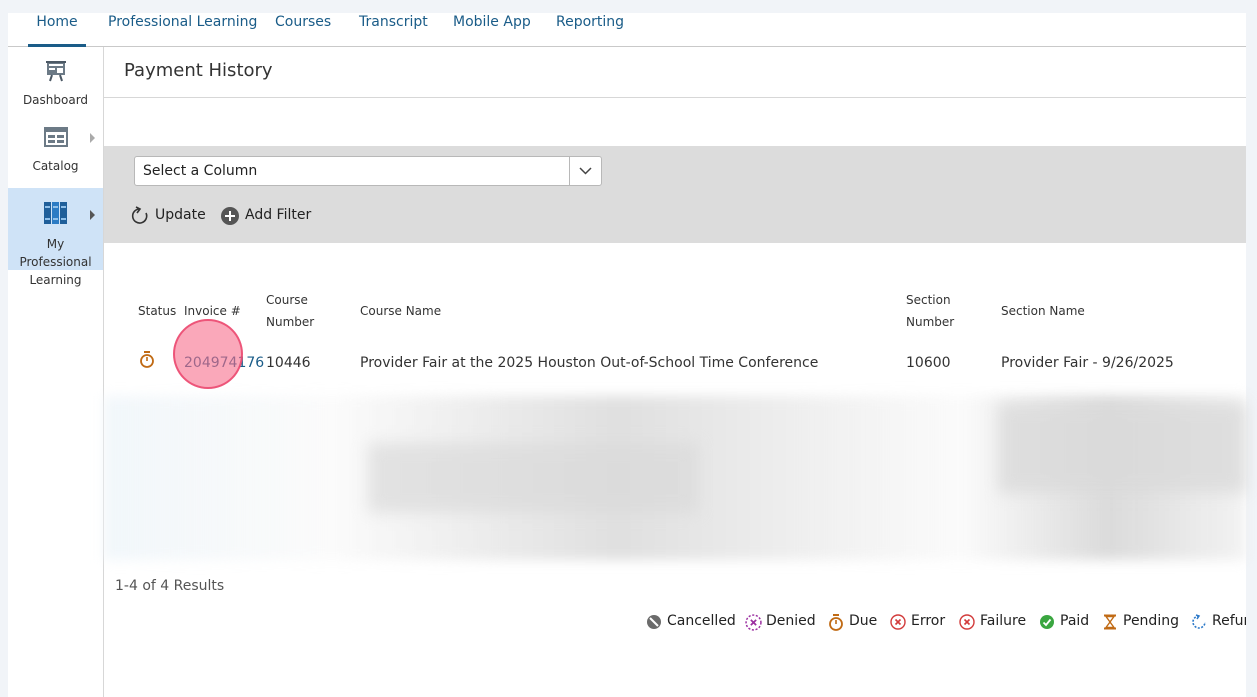 The image size is (1257, 697). What do you see at coordinates (1199, 621) in the screenshot?
I see `refund-icon` at bounding box center [1199, 621].